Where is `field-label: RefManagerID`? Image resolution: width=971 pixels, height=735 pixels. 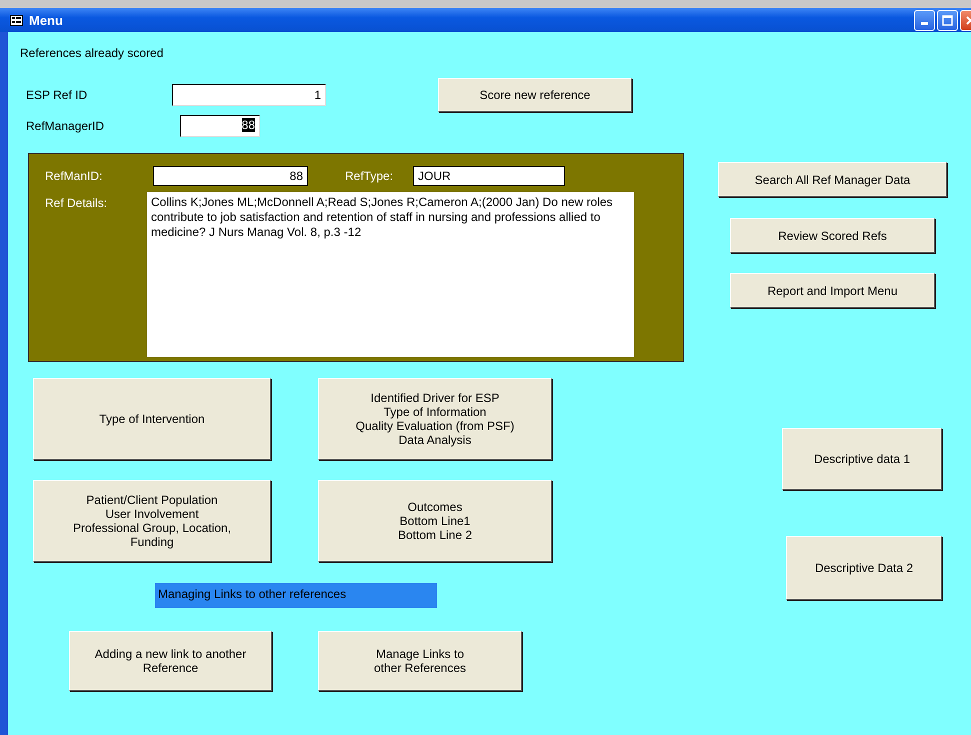
field-label: RefManagerID is located at coordinates (66, 126).